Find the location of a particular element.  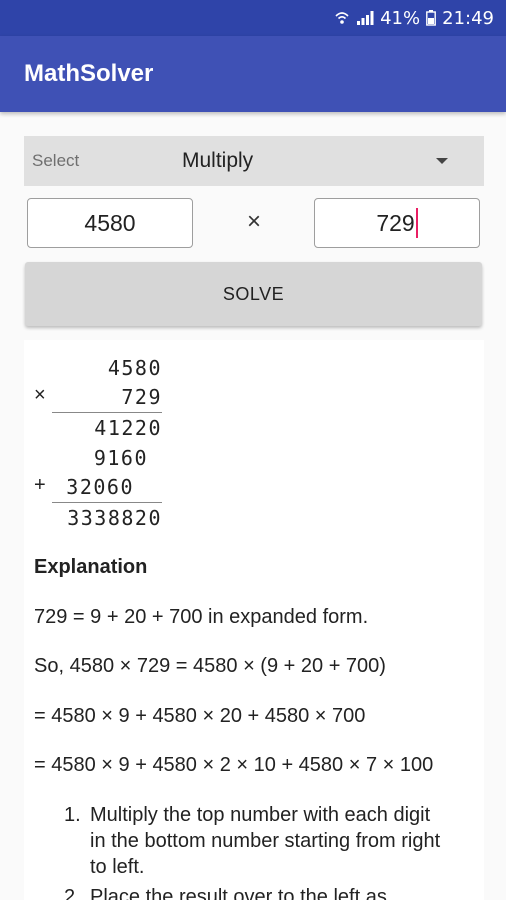

solve-button: SOLVE is located at coordinates (253, 294).